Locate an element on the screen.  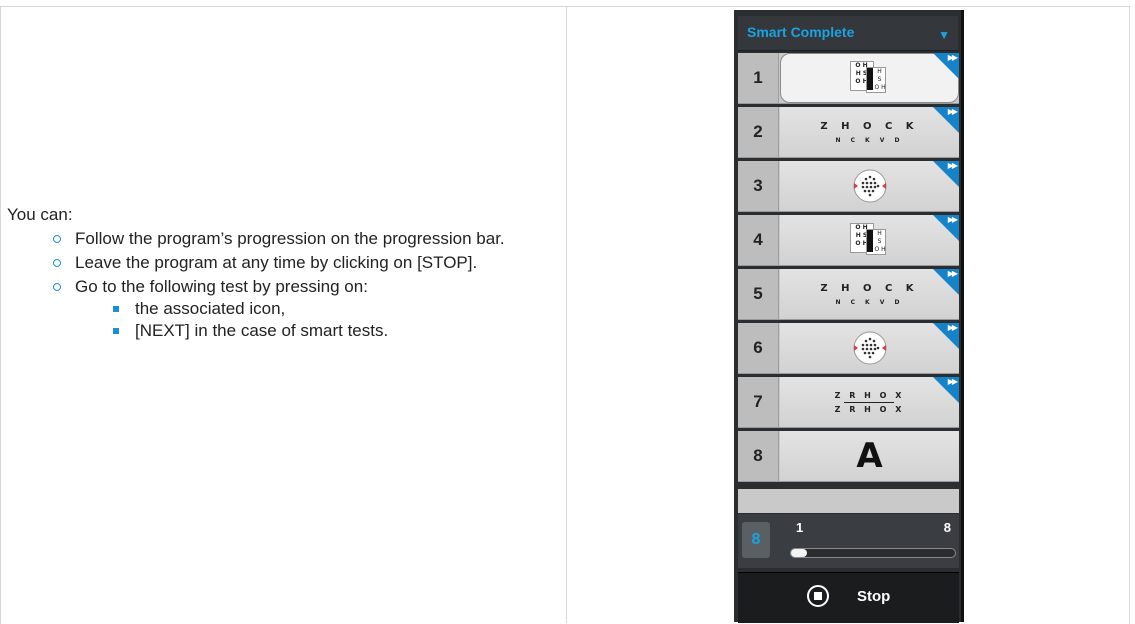
progress-start: 1 is located at coordinates (800, 527).